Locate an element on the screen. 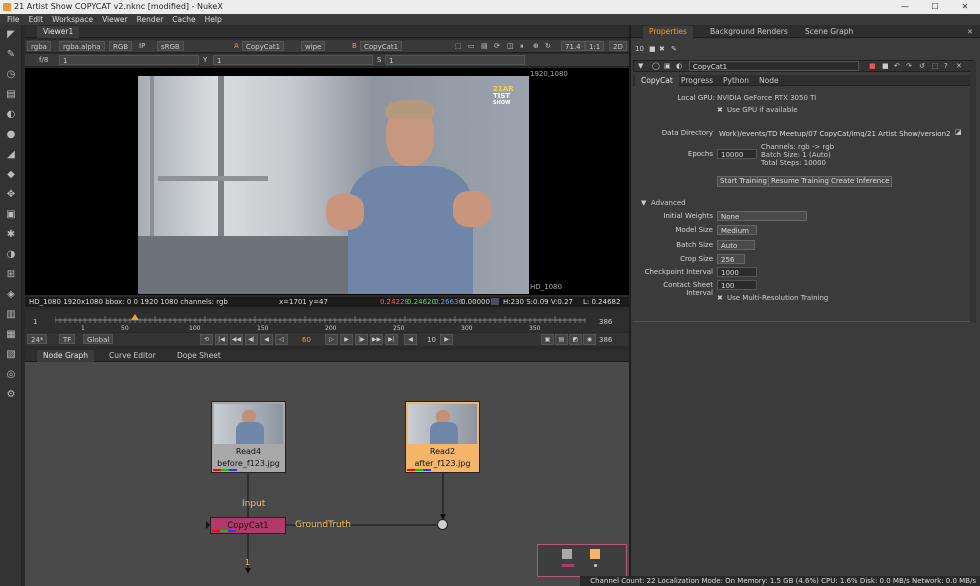  current-frame: 60 is located at coordinates (306, 340).